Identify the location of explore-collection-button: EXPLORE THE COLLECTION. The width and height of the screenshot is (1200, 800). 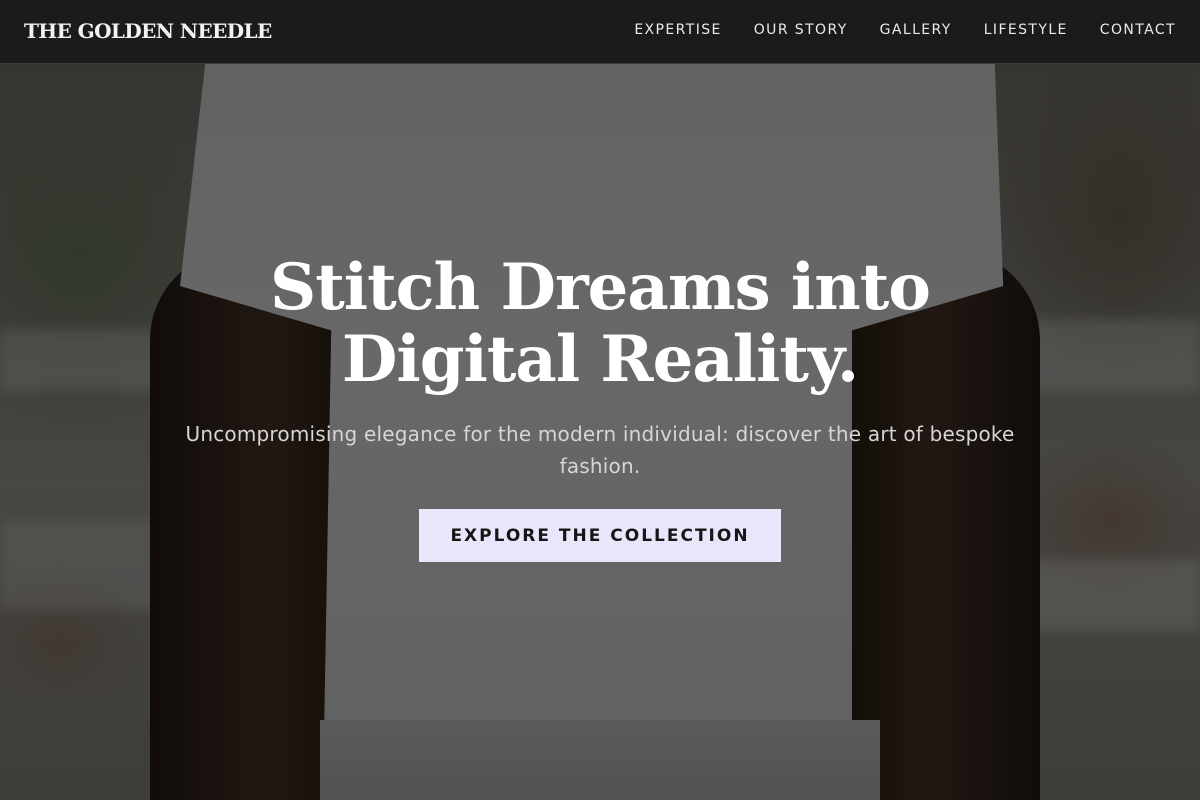
(600, 535).